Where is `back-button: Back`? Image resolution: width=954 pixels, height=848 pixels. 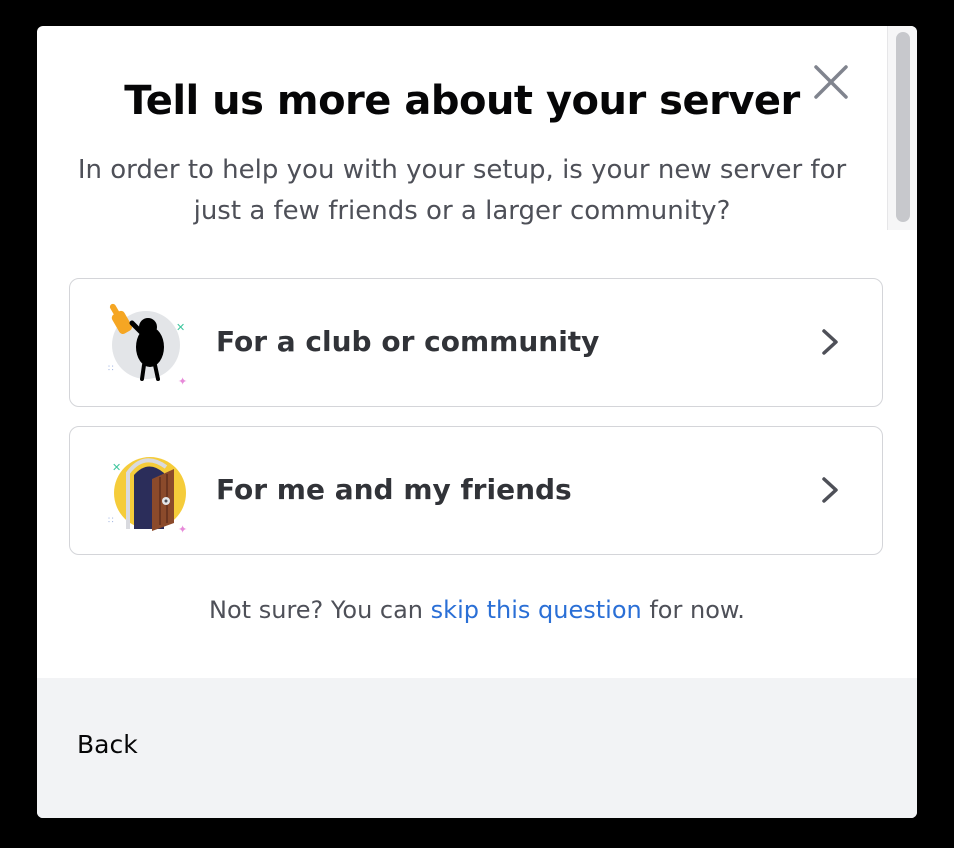
back-button: Back is located at coordinates (107, 744).